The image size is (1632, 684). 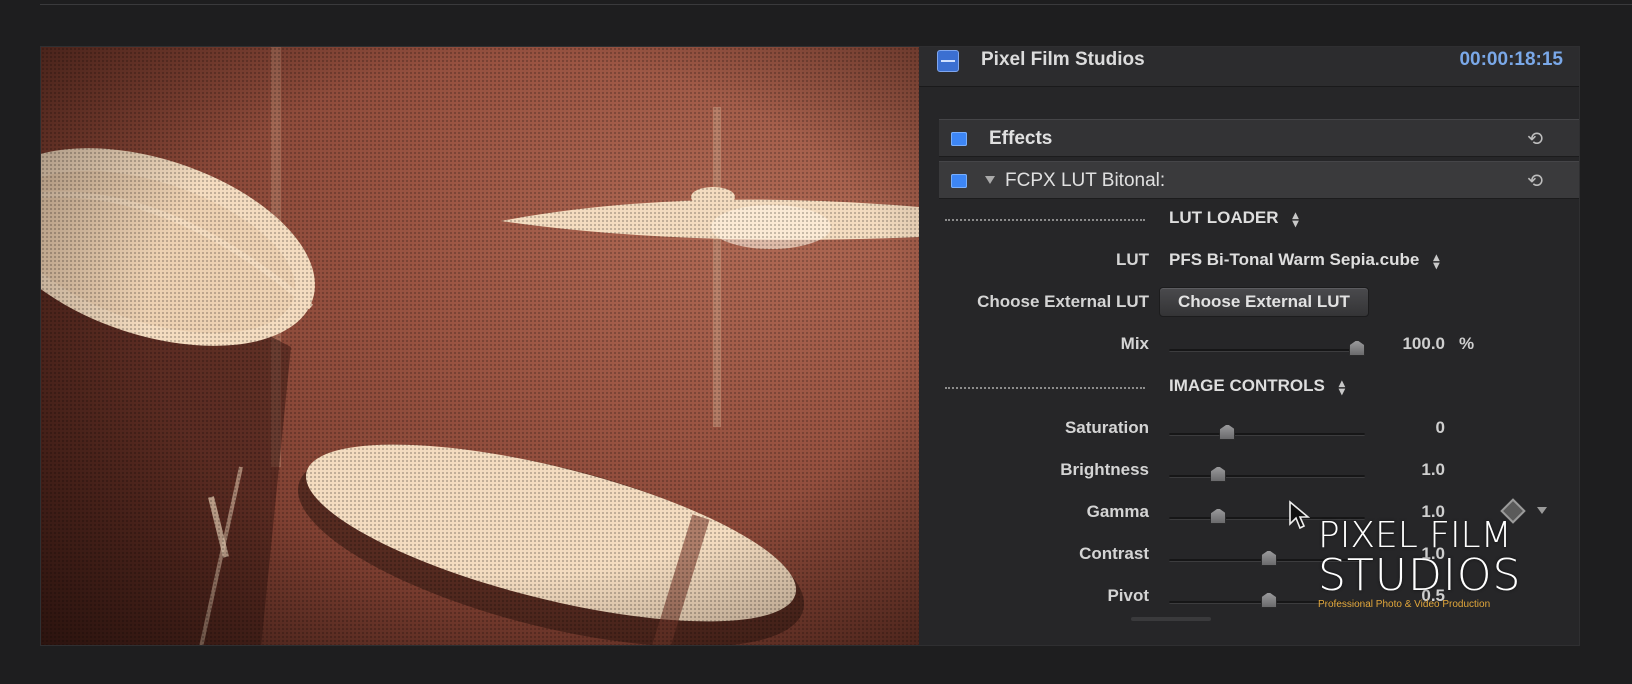 What do you see at coordinates (836, 4) in the screenshot?
I see `top-divider` at bounding box center [836, 4].